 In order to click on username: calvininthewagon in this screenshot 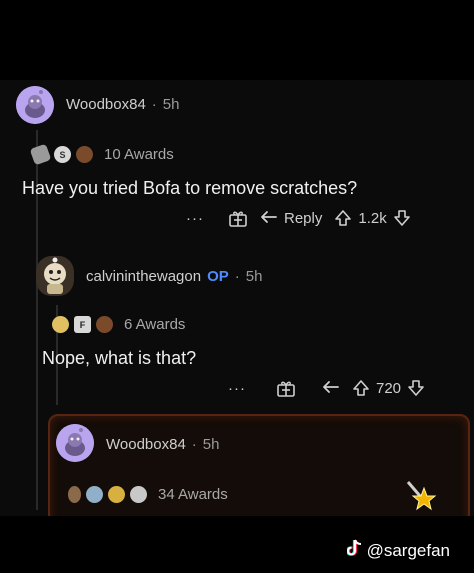, I will do `click(143, 276)`.